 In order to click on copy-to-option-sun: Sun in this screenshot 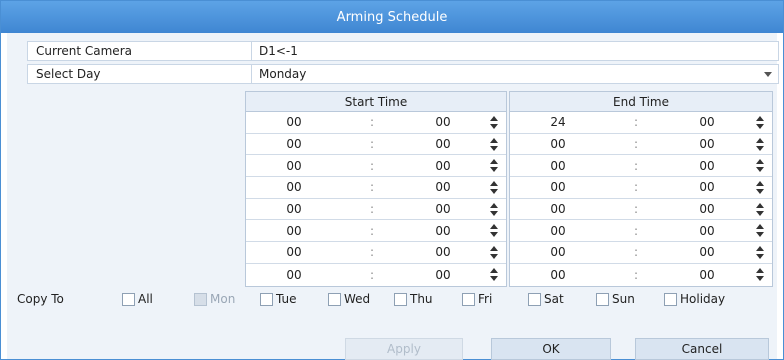, I will do `click(630, 299)`.